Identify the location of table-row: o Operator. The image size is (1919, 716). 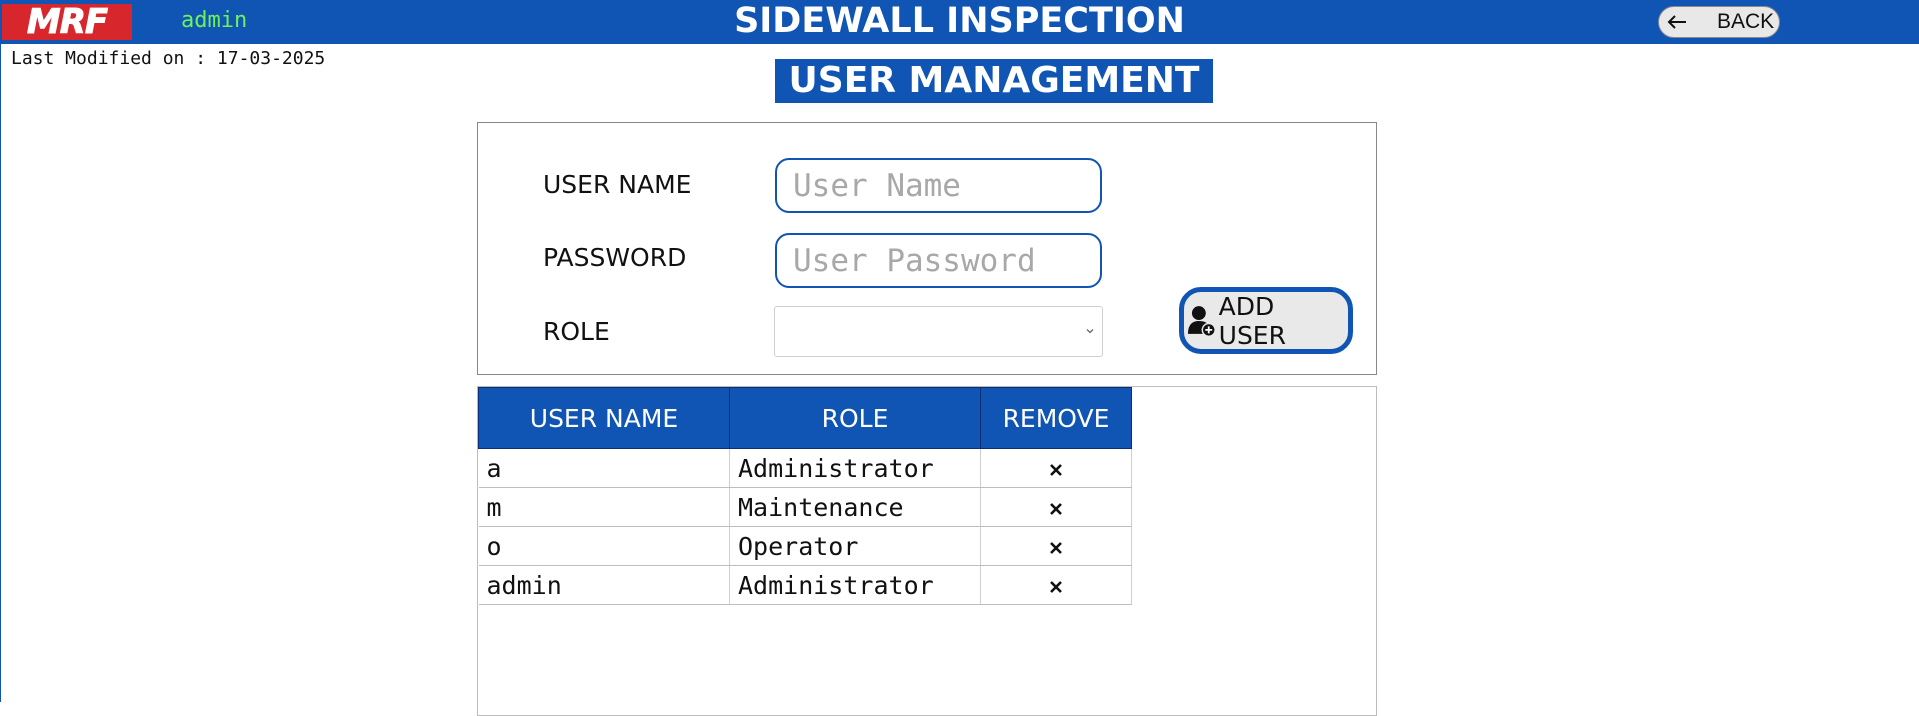
(805, 546).